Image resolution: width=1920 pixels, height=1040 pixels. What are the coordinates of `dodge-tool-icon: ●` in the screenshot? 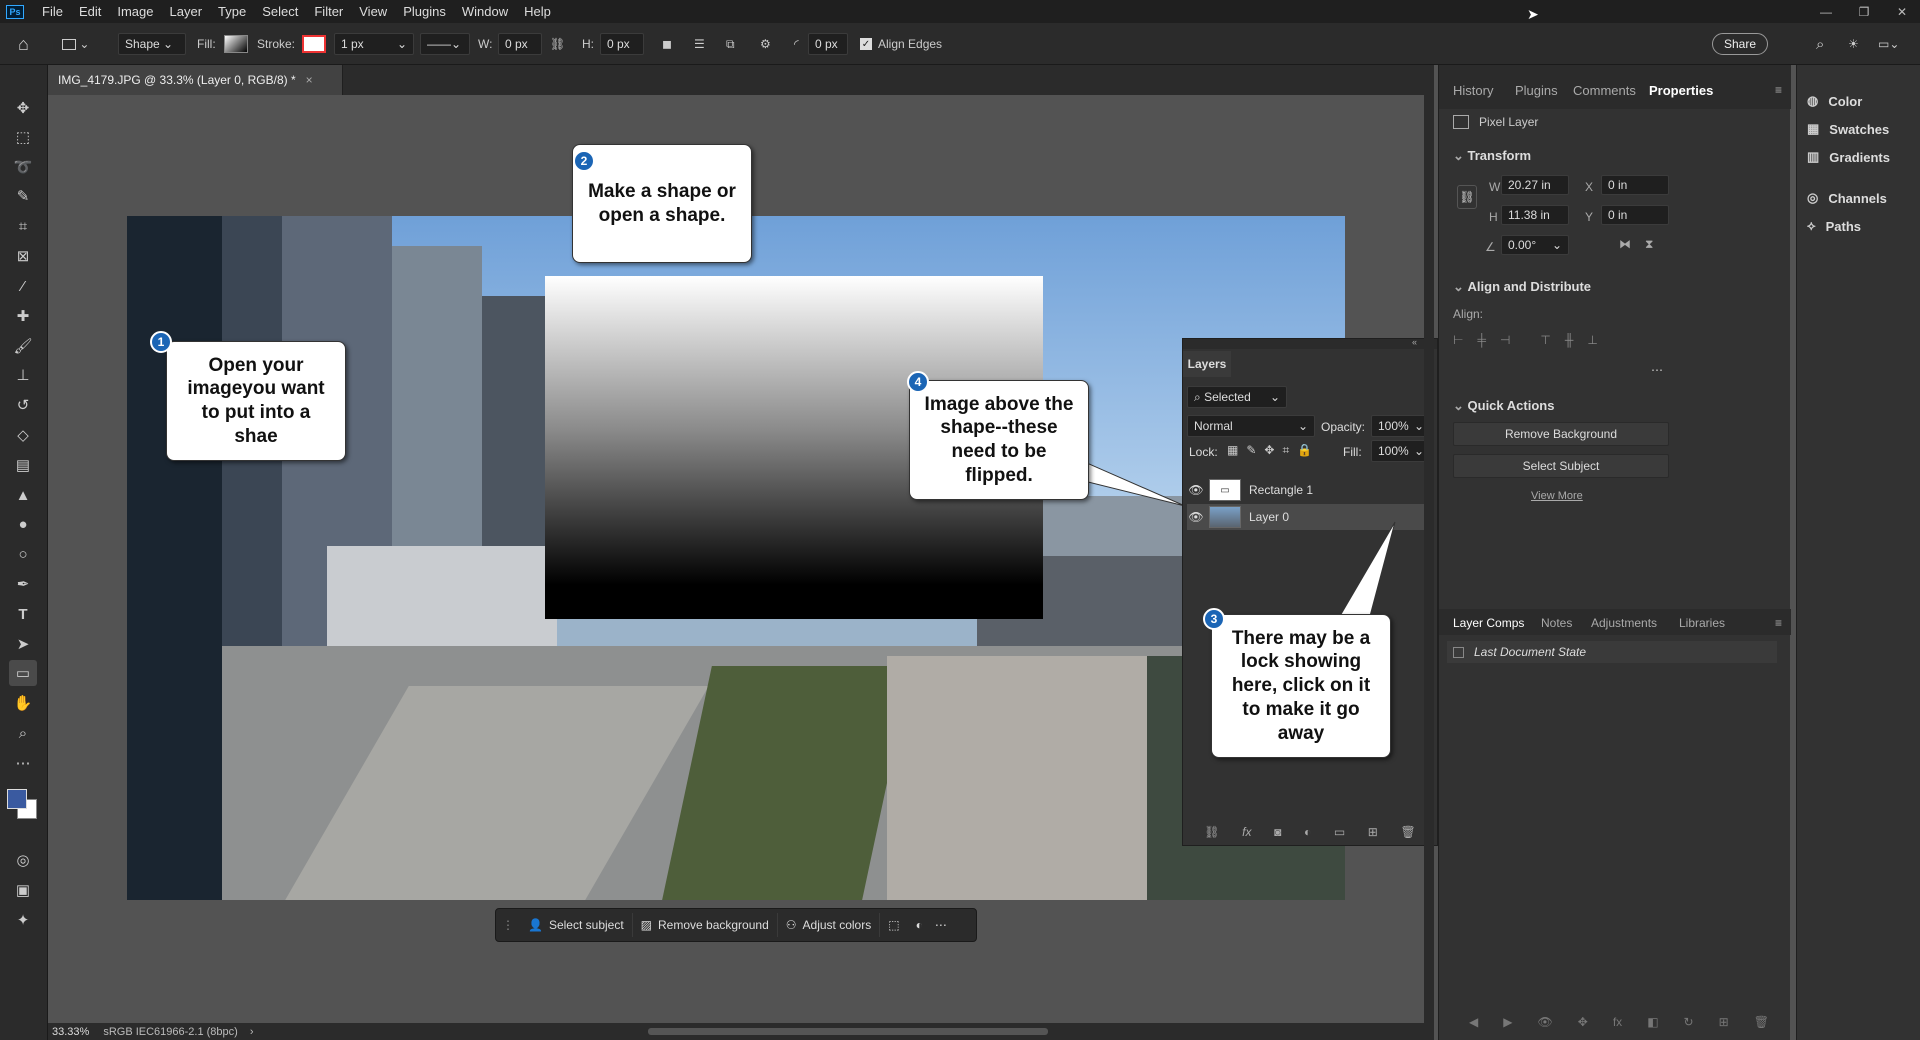 It's located at (23, 524).